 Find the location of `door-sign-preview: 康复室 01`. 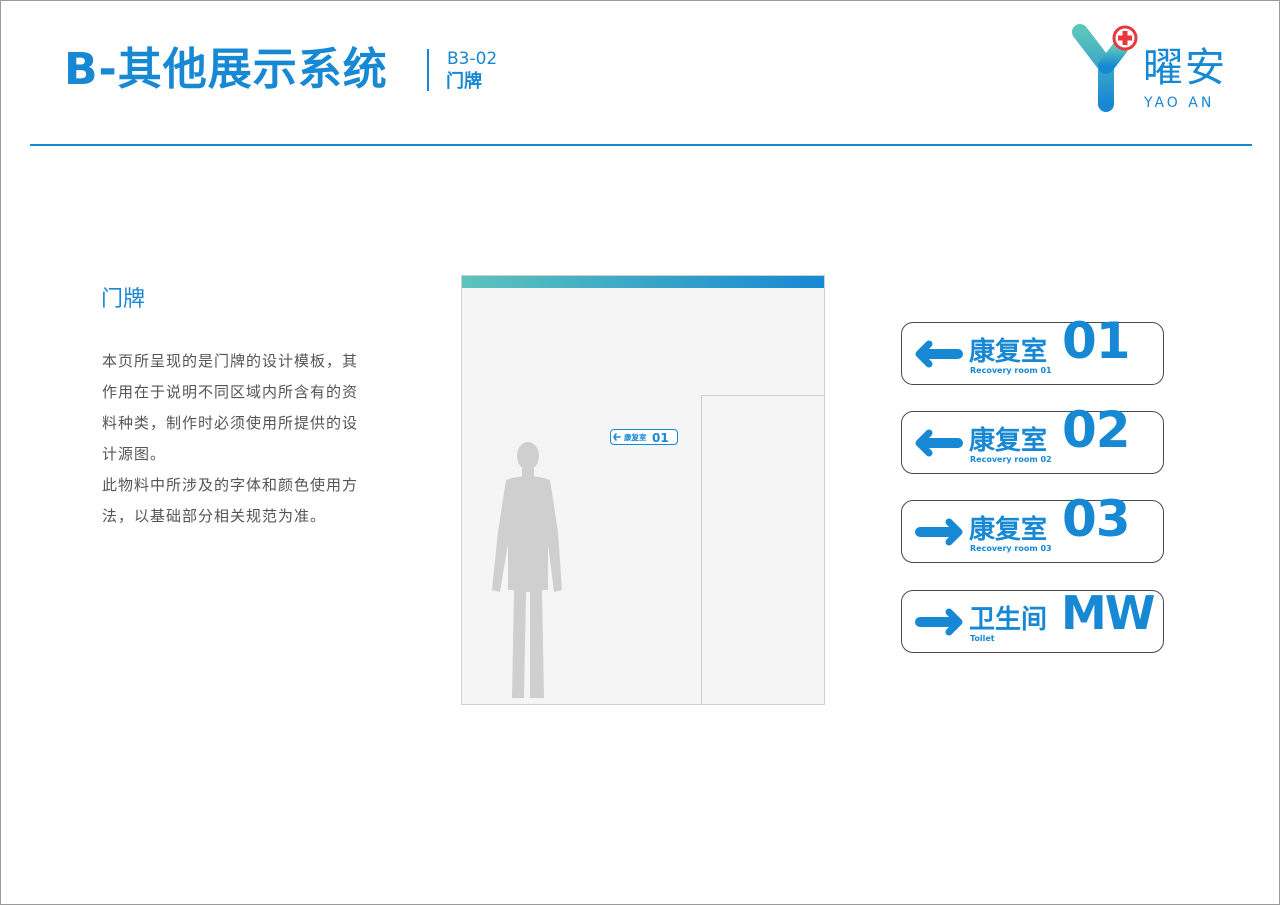

door-sign-preview: 康复室 01 is located at coordinates (644, 437).